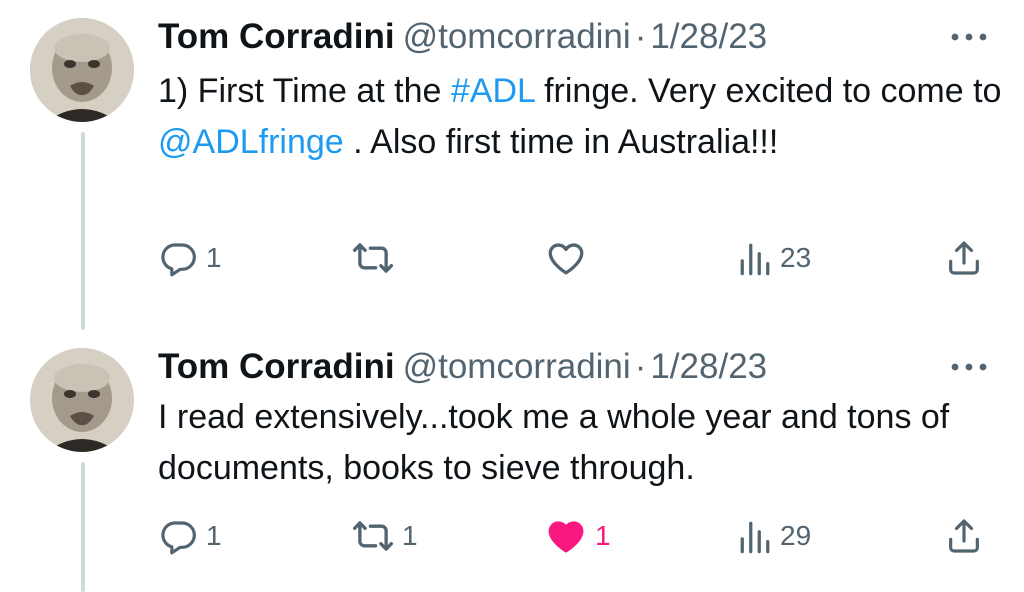 The image size is (1024, 592). What do you see at coordinates (512, 258) in the screenshot?
I see `action-bar: 1 23` at bounding box center [512, 258].